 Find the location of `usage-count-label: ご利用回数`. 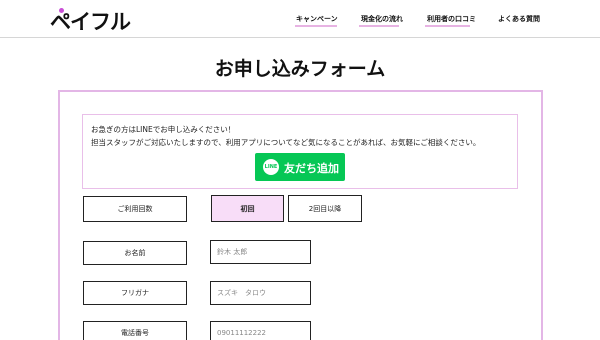

usage-count-label: ご利用回数 is located at coordinates (135, 209).